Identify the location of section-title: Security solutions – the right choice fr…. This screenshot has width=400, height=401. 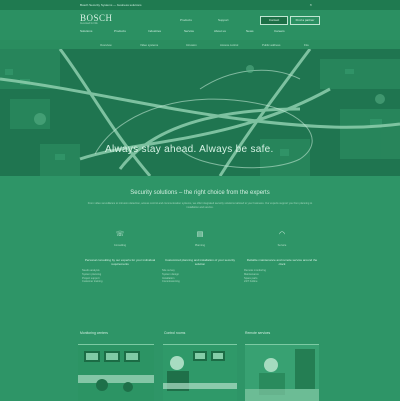
(200, 193).